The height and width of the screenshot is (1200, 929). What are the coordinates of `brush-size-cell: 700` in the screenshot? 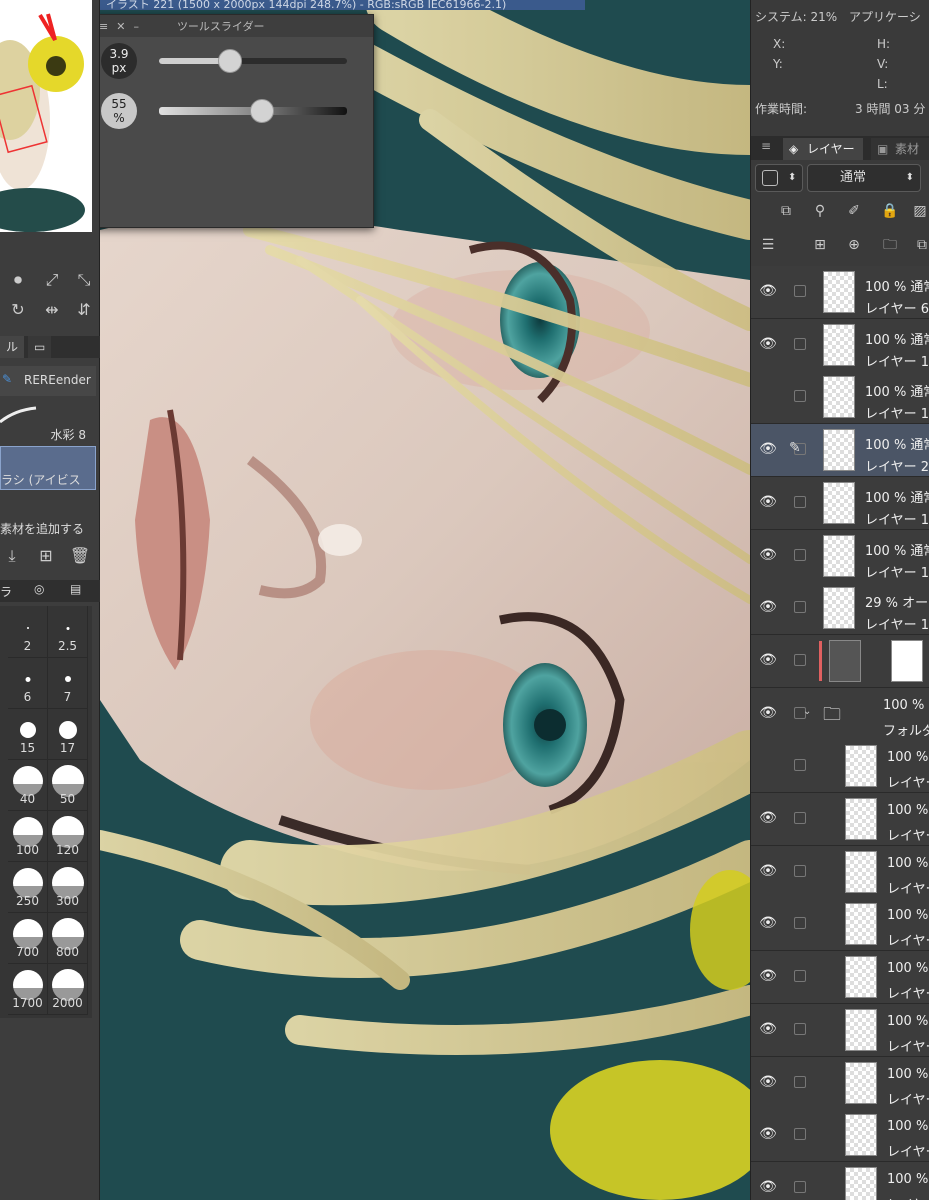 It's located at (28, 938).